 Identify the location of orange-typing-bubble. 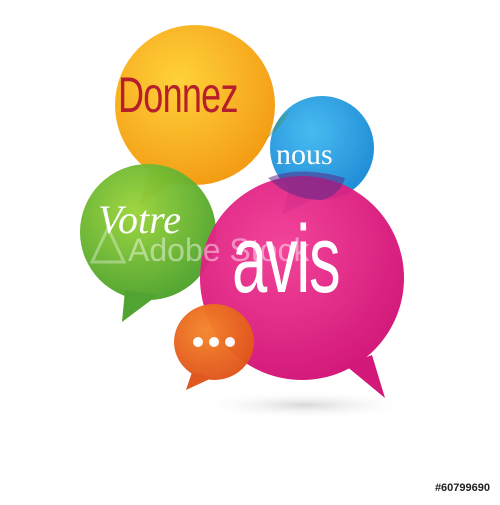
(214, 347).